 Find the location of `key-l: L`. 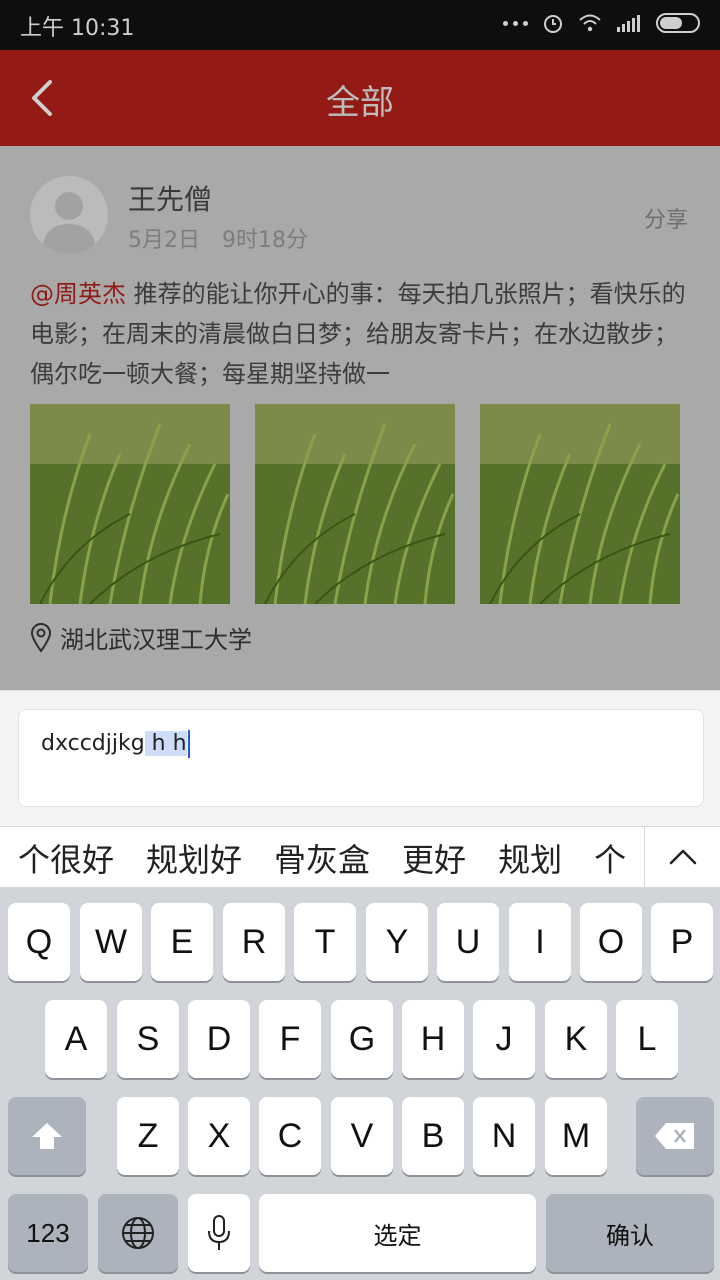

key-l: L is located at coordinates (647, 1039).